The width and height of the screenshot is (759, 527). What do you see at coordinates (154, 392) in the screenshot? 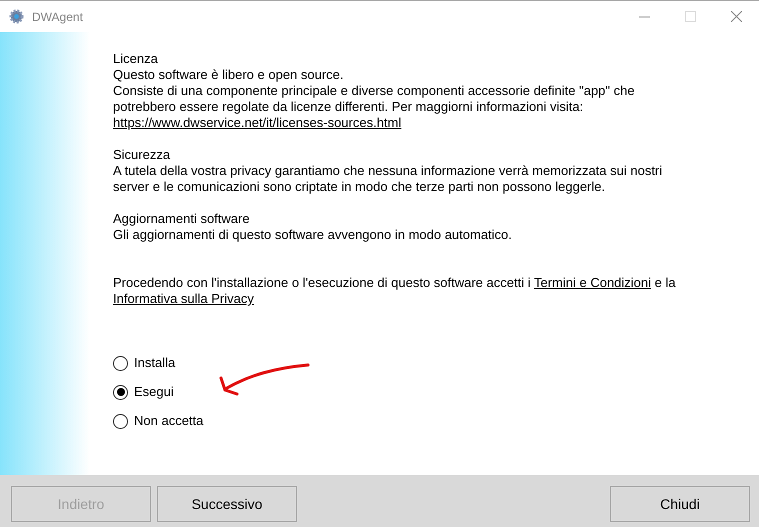
I see `radio-label: Esegui` at bounding box center [154, 392].